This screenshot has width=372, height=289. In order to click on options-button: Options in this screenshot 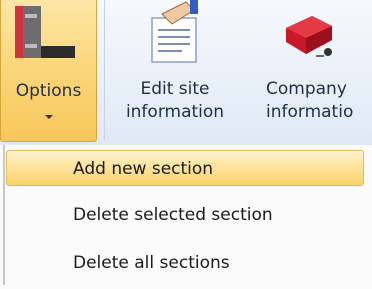, I will do `click(48, 71)`.